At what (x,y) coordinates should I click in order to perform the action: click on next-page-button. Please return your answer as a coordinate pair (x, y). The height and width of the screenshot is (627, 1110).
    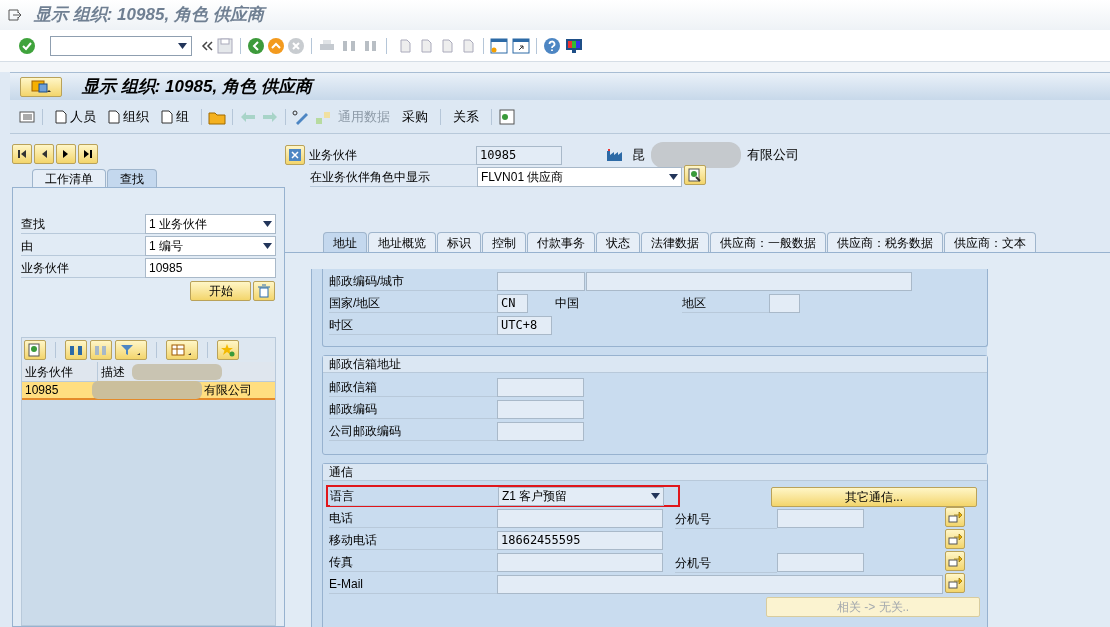
    Looking at the image, I should click on (66, 154).